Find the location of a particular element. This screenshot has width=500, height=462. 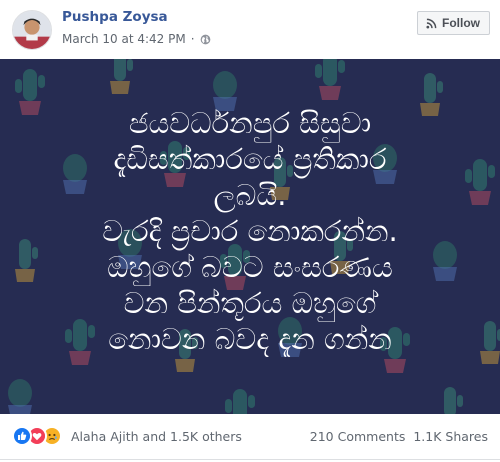

caption-line: ඔහුගේ බවට සංසරණය is located at coordinates (250, 267).